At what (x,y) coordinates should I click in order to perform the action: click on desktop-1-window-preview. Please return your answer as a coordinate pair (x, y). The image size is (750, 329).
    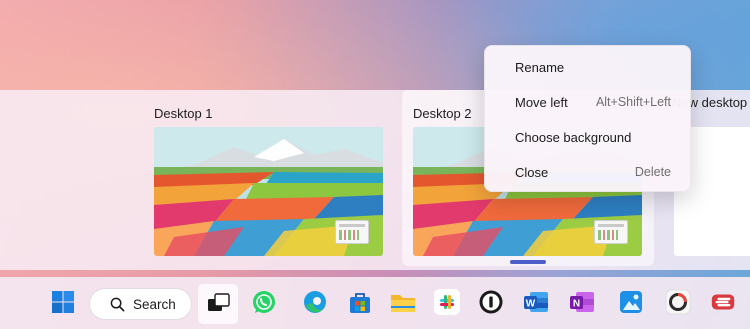
    Looking at the image, I should click on (352, 232).